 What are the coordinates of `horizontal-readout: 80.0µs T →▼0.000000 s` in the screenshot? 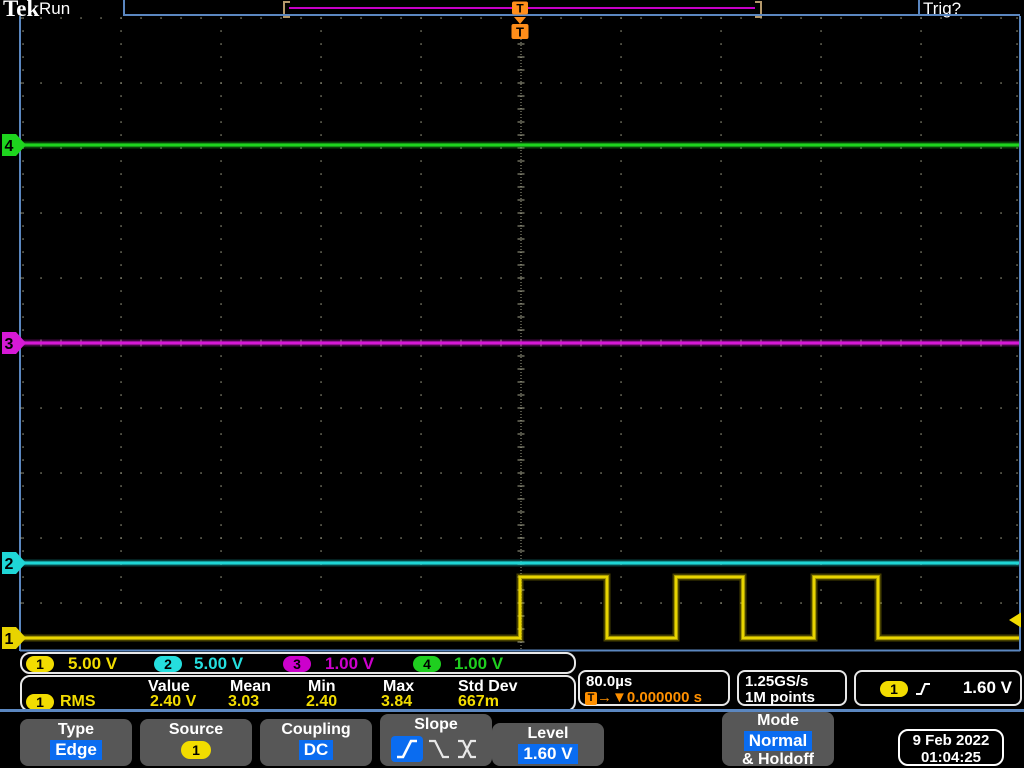 It's located at (654, 688).